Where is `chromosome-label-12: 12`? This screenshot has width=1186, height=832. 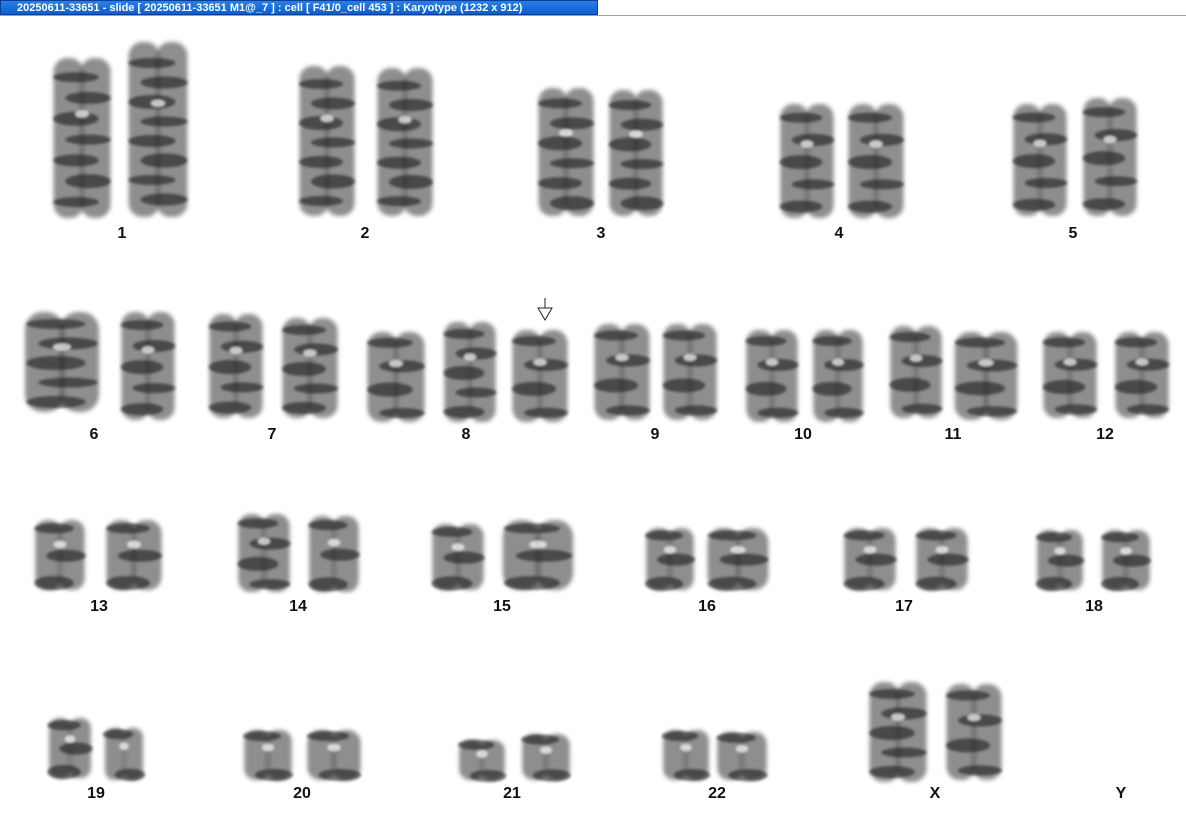
chromosome-label-12: 12 is located at coordinates (1105, 434).